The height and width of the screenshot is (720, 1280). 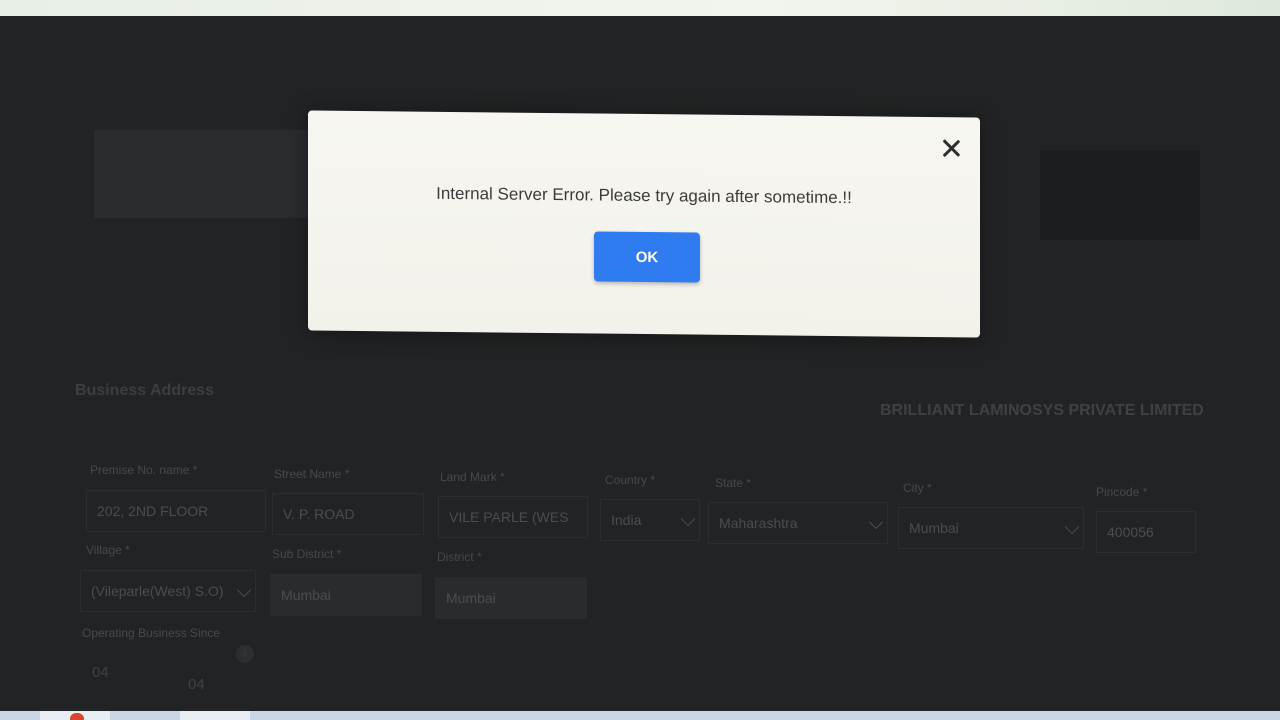 I want to click on window-top-strip, so click(x=640, y=8).